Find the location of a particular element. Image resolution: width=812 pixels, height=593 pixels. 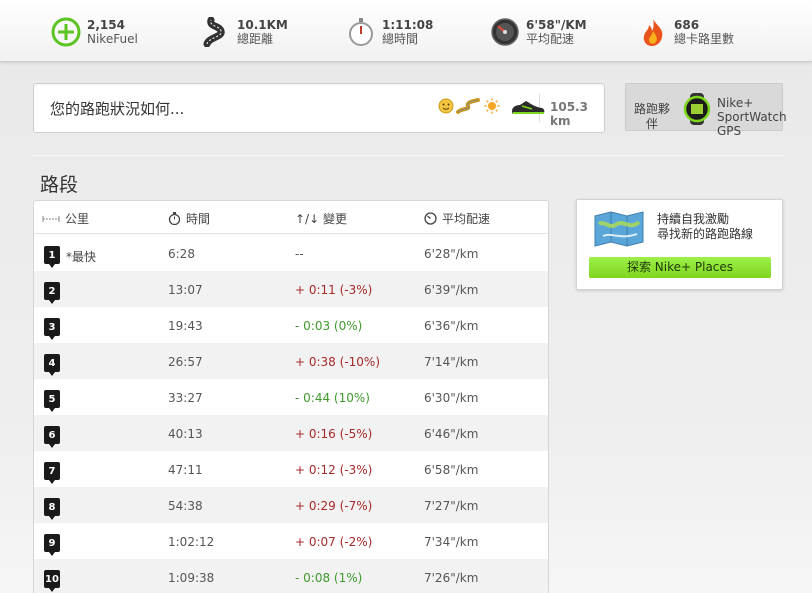

km-marker-badge: 2 is located at coordinates (52, 293).